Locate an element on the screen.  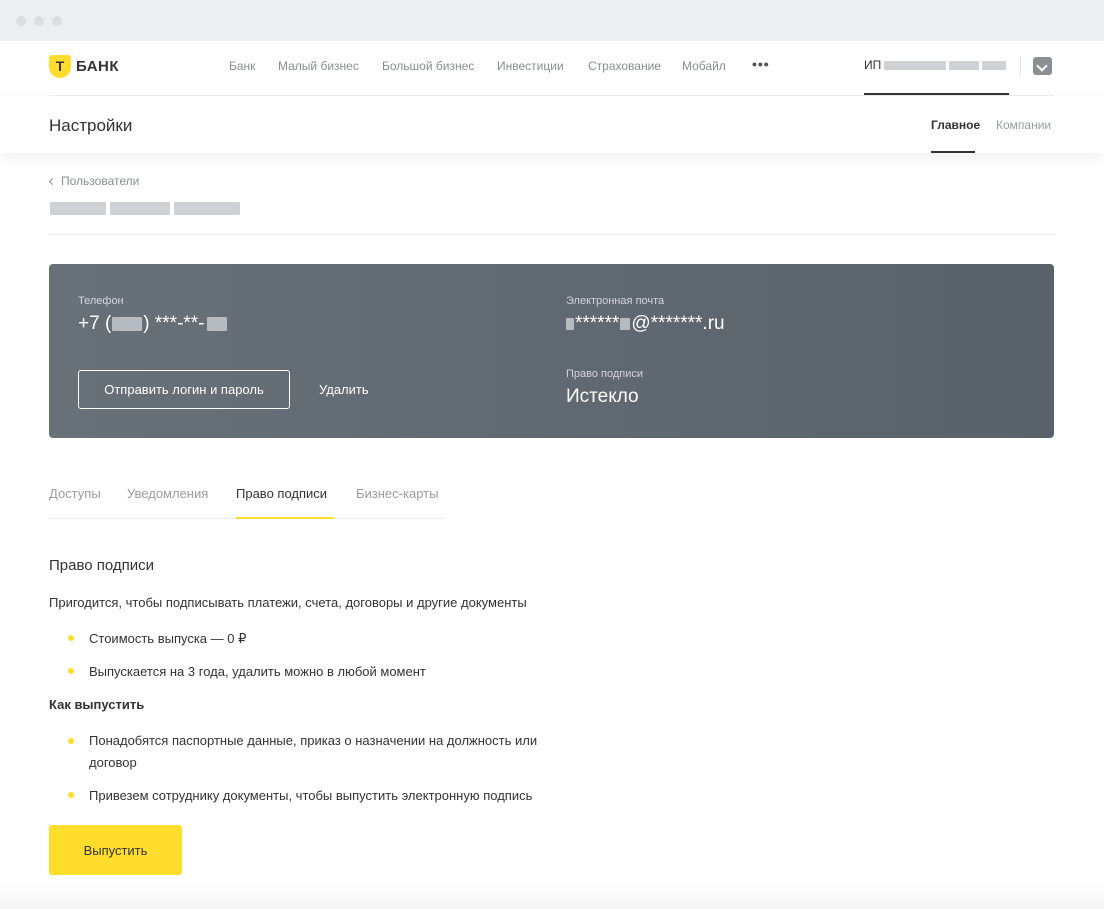
send-login-password-button: Отправить логин и пароль is located at coordinates (184, 389).